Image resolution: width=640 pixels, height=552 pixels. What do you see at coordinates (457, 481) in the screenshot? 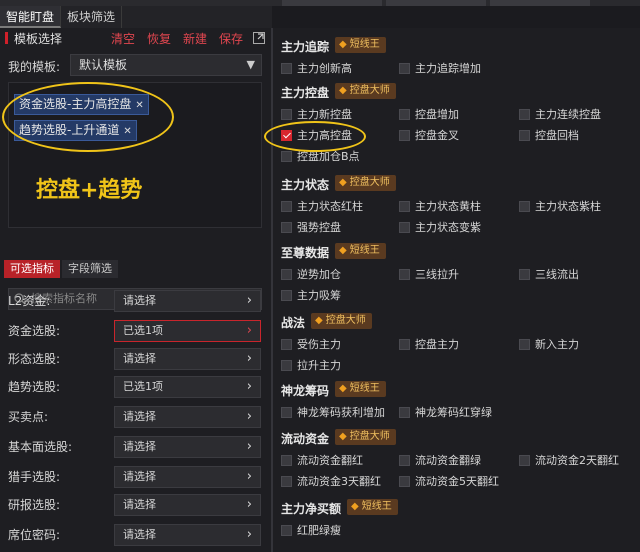
I see `checkbox-label: 流动资金5天翻红` at bounding box center [457, 481].